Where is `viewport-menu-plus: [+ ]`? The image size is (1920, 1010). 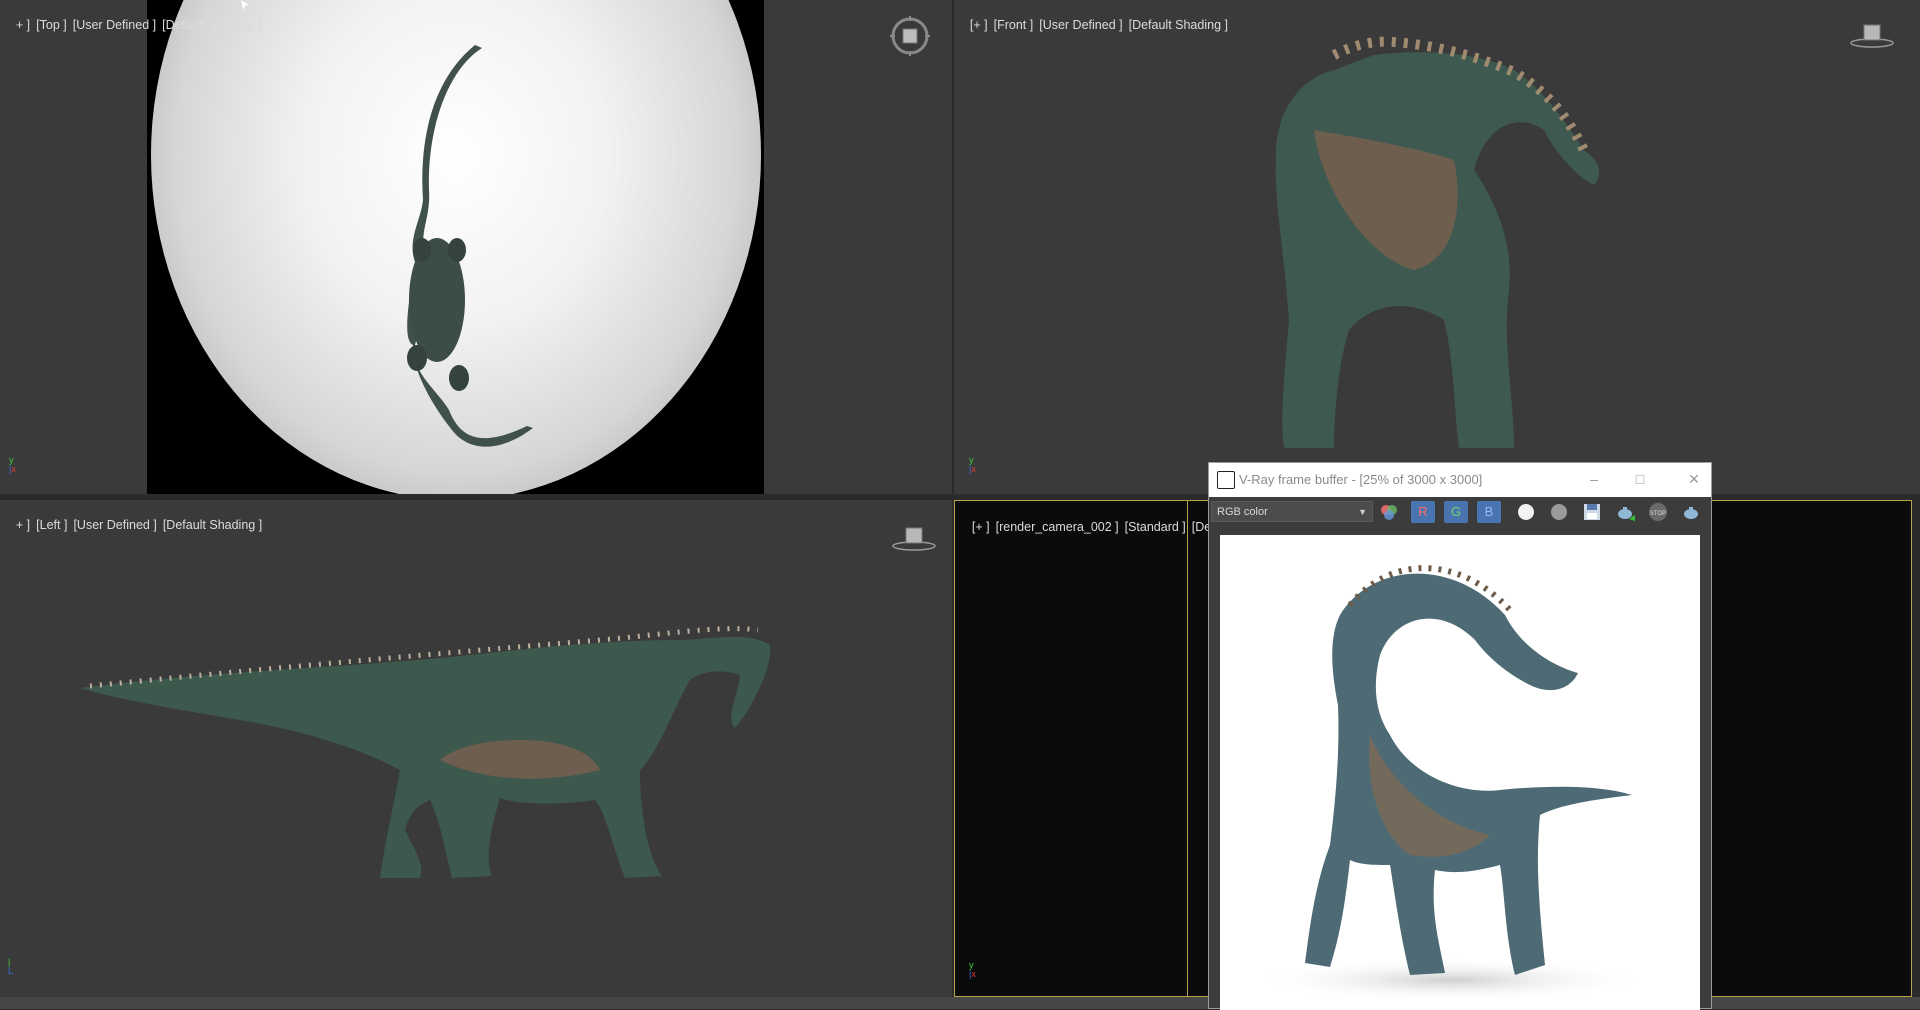
viewport-menu-plus: [+ ] is located at coordinates (981, 527).